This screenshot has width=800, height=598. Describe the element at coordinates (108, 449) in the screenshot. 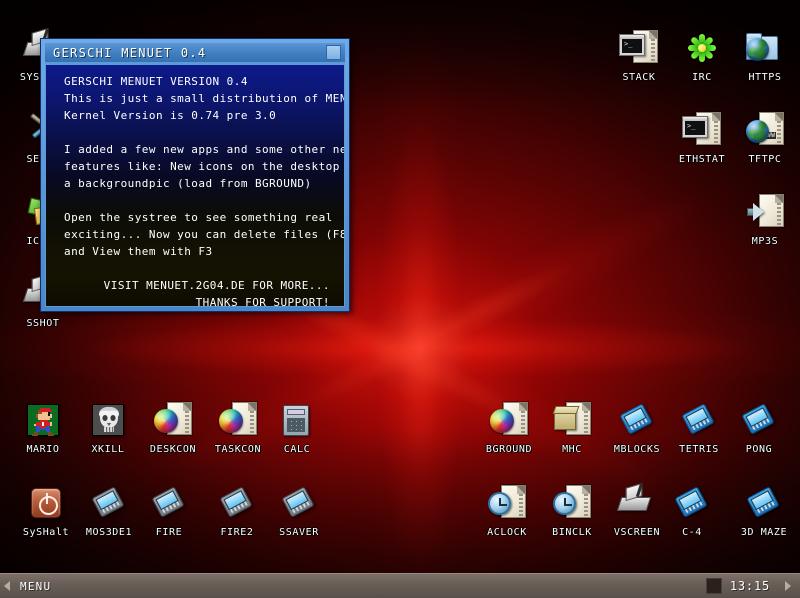

I see `desktop-icon-label: XKILL` at that location.